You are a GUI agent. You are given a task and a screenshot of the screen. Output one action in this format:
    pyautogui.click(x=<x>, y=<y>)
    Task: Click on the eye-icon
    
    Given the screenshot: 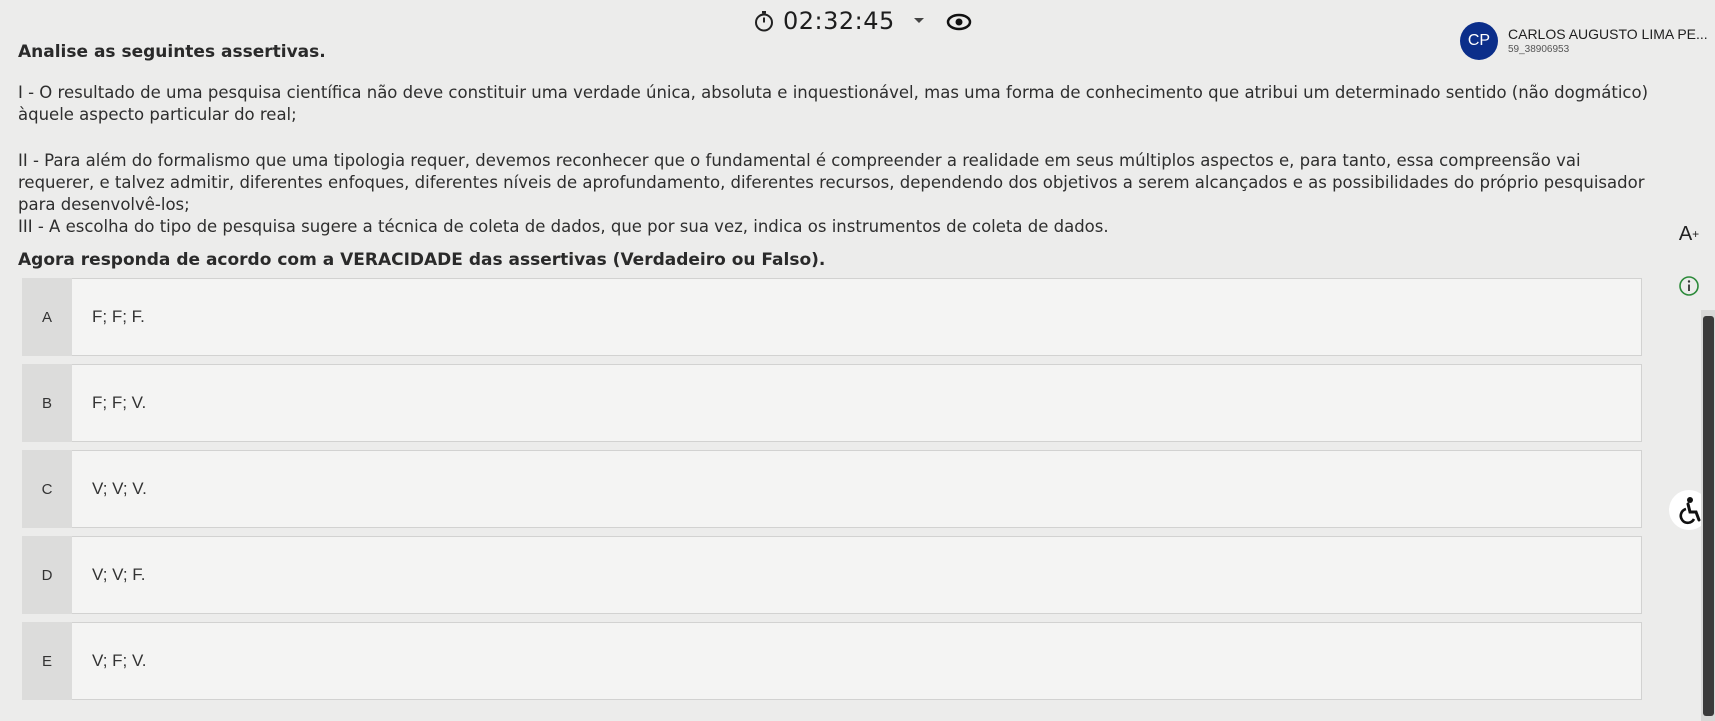 What is the action you would take?
    pyautogui.click(x=959, y=22)
    